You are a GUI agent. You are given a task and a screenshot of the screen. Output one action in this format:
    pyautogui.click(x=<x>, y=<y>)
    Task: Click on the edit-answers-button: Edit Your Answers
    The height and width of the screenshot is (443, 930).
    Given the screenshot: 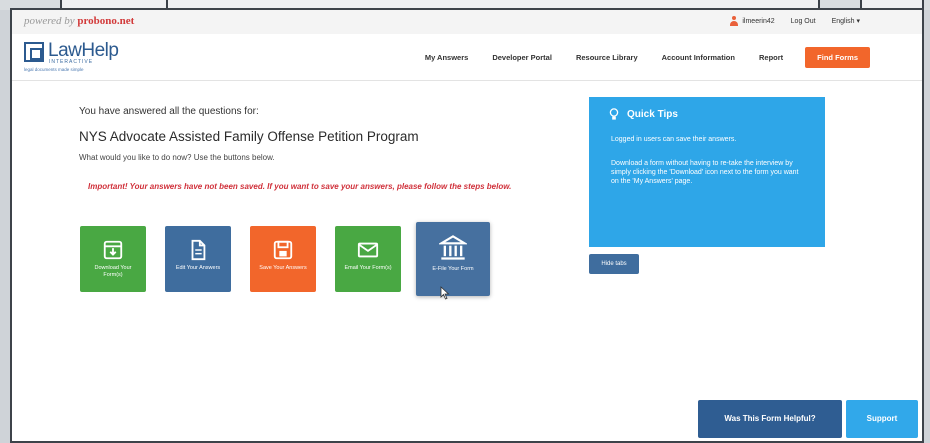 What is the action you would take?
    pyautogui.click(x=198, y=259)
    